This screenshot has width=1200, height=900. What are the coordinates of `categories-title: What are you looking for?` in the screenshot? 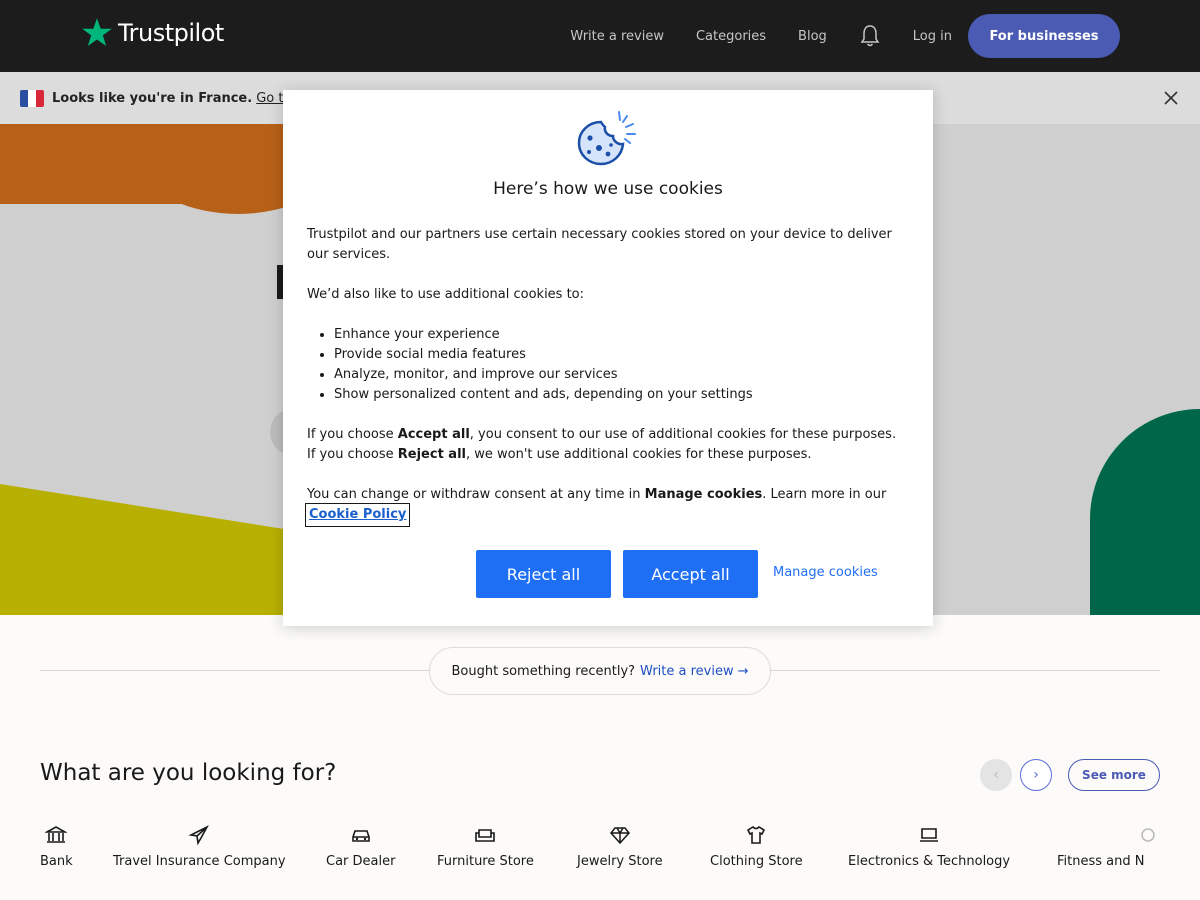 It's located at (188, 773).